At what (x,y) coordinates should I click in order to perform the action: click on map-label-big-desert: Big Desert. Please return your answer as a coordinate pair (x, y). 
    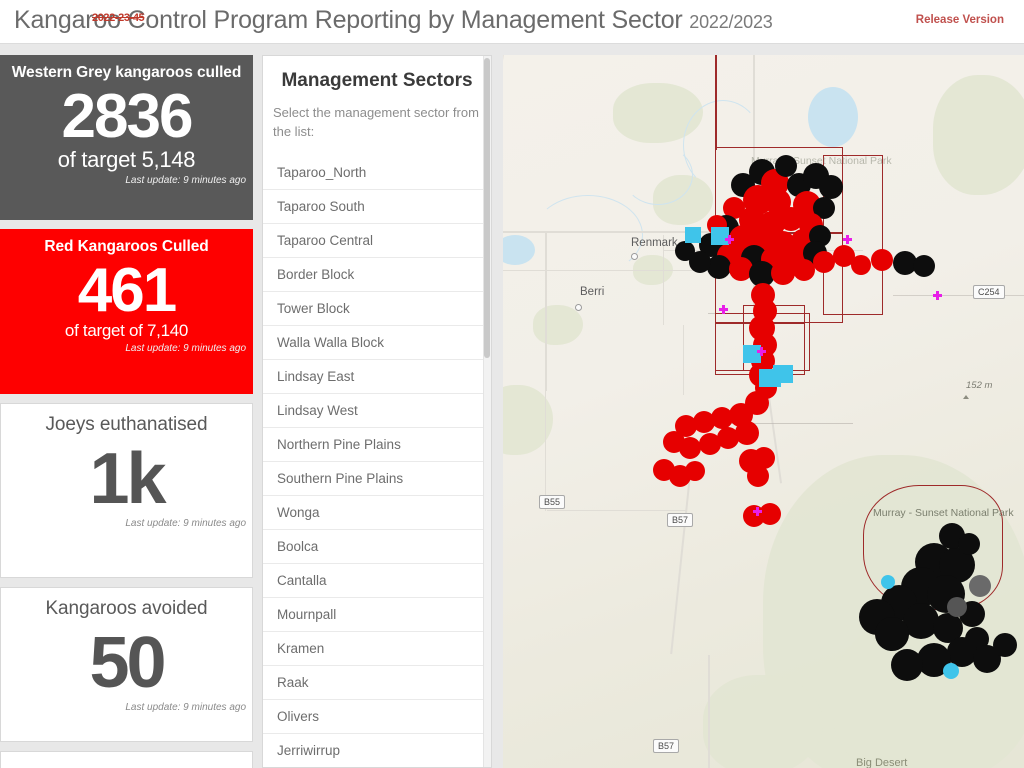
    Looking at the image, I should click on (882, 762).